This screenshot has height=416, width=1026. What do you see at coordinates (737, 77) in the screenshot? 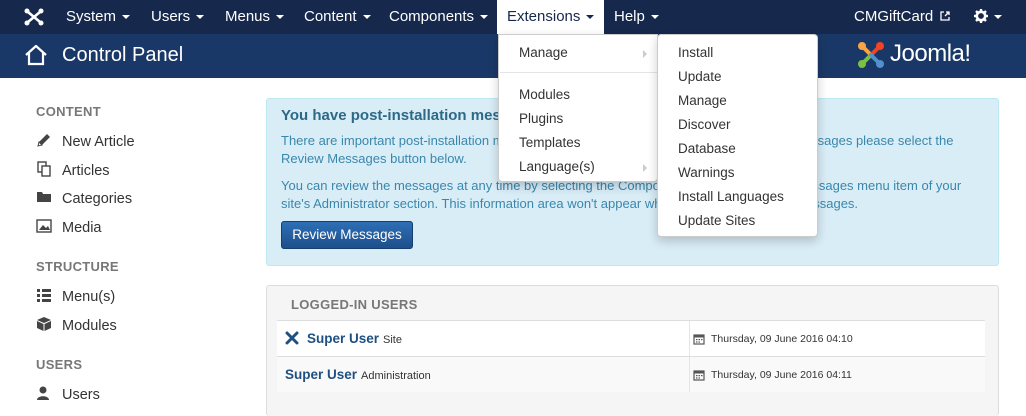
I see `menu-item-update: Update` at bounding box center [737, 77].